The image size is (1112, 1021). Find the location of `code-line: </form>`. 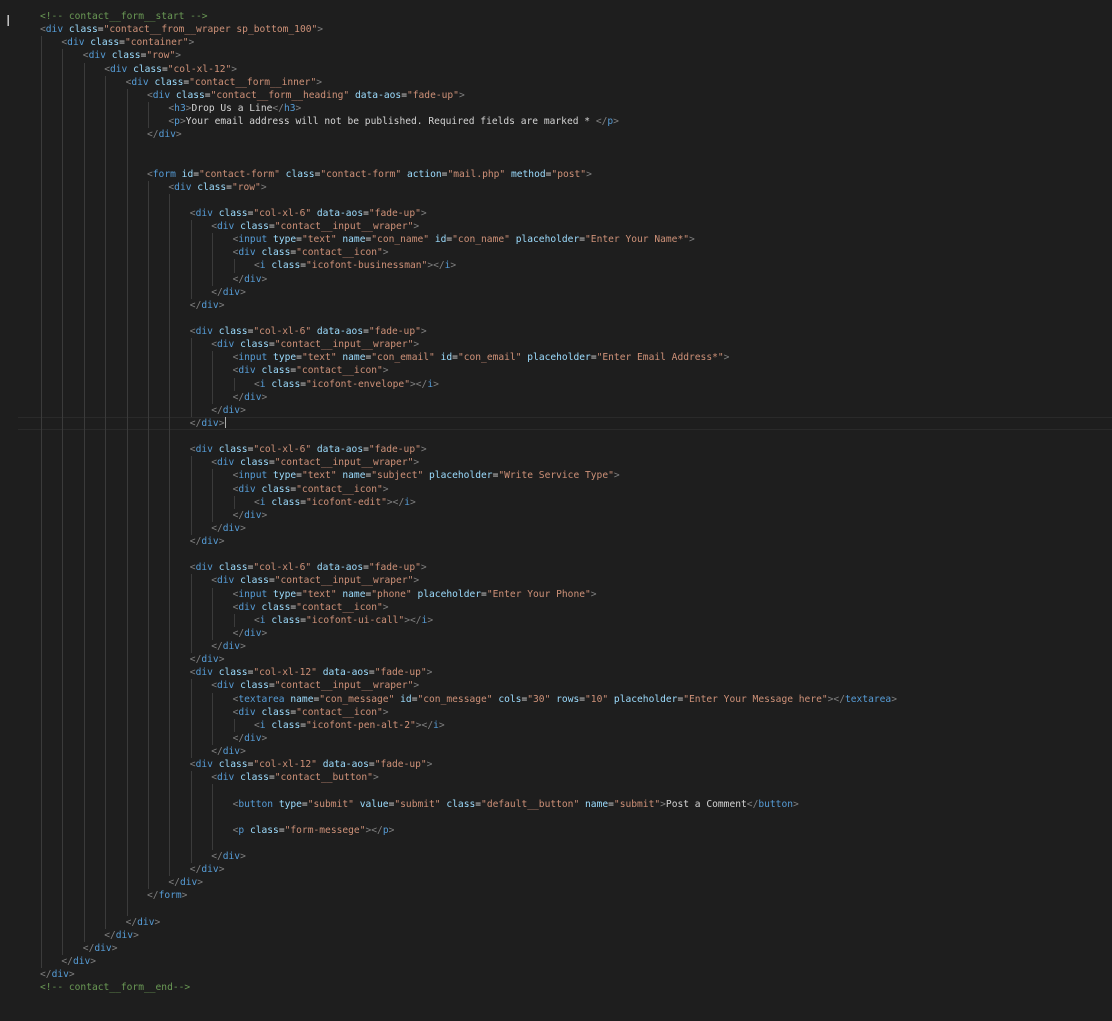

code-line: </form> is located at coordinates (556, 896).